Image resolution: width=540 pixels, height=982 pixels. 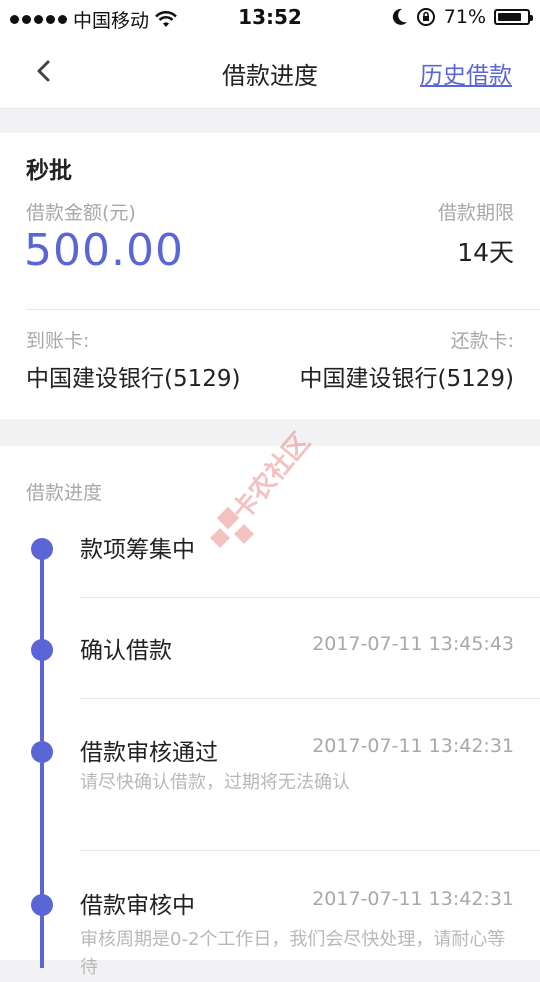 I want to click on step-note: 审核周期是0-2个工作日，我们会尽快处理，请耐心等待, so click(x=293, y=953).